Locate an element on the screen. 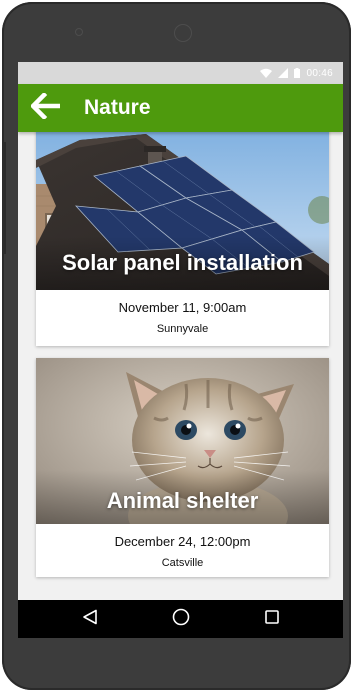 Image resolution: width=353 pixels, height=692 pixels. event-location: Sunnyvale is located at coordinates (182, 329).